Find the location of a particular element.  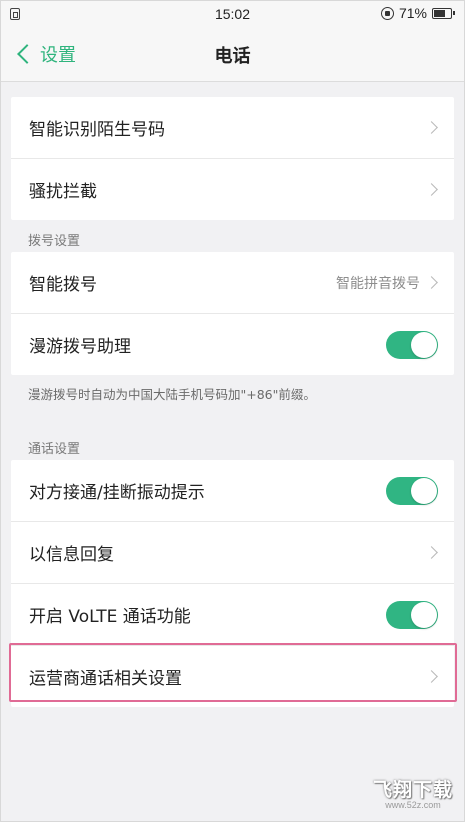

row-label: 智能拨号 is located at coordinates (63, 285).